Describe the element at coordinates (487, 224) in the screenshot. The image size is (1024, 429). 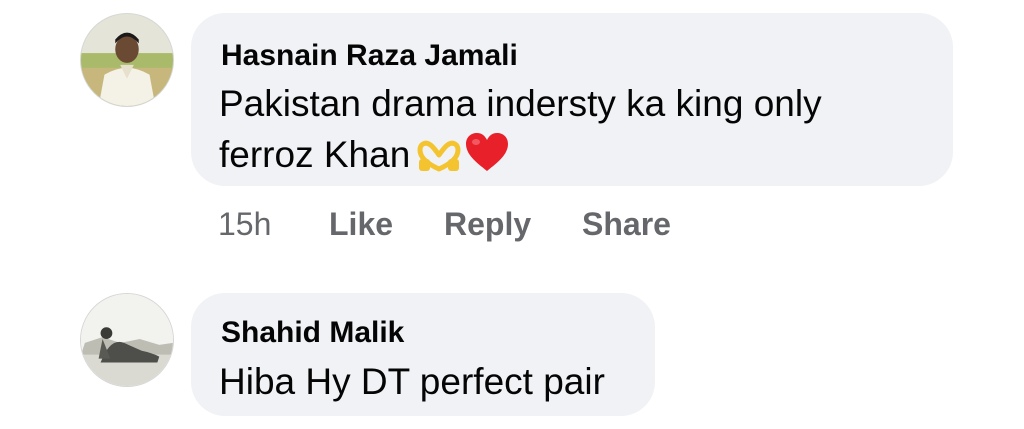
I see `reply-button: Reply` at that location.